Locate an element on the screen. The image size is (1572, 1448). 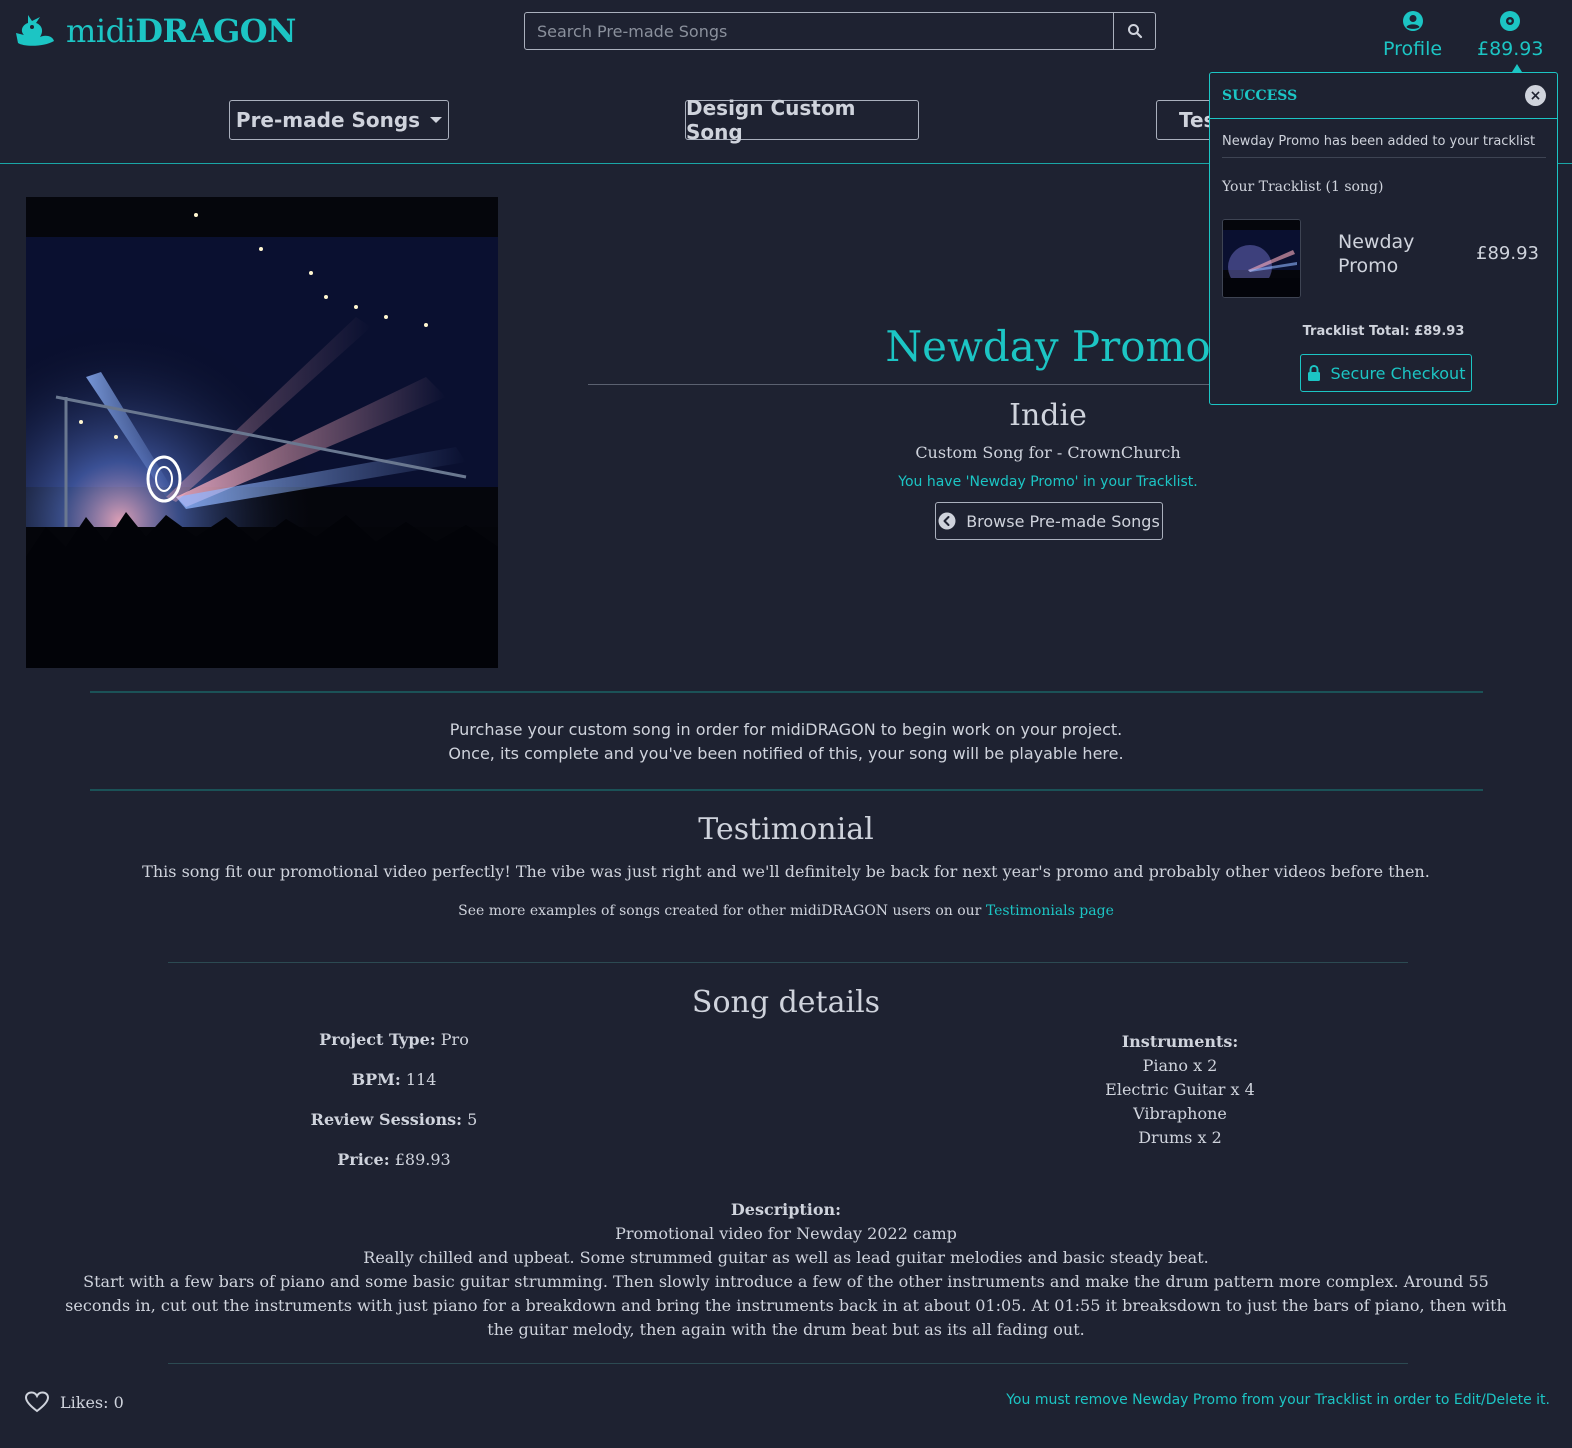
user-circle-icon is located at coordinates (1412, 21).